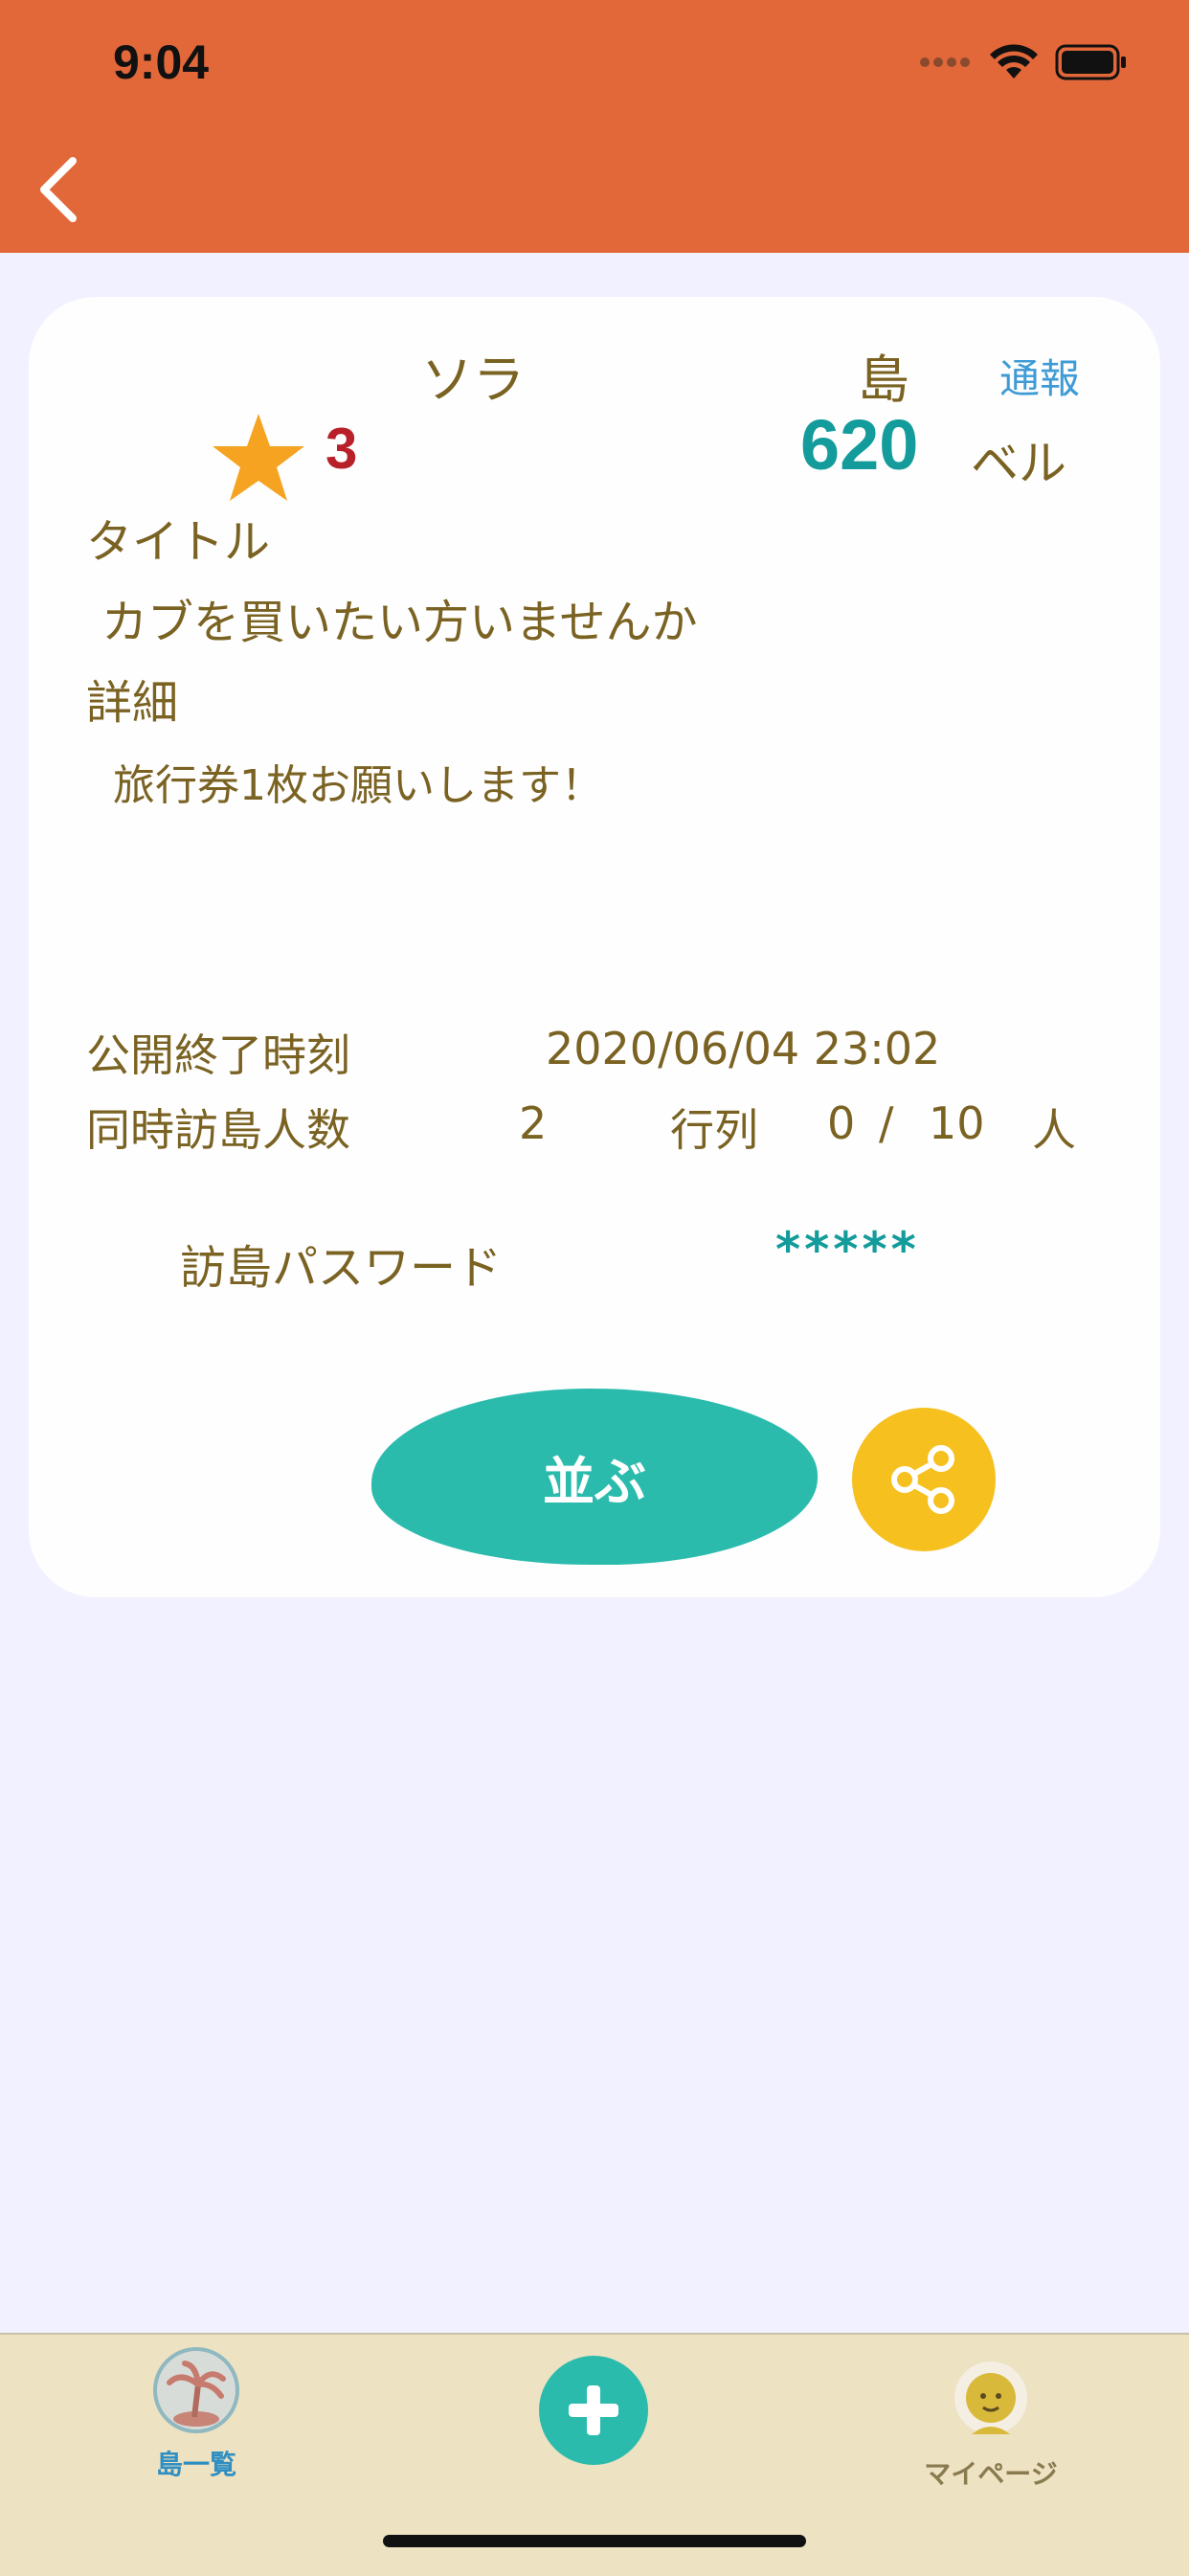 This screenshot has height=2576, width=1189. I want to click on tab-mypage-label: マイページ, so click(991, 2474).